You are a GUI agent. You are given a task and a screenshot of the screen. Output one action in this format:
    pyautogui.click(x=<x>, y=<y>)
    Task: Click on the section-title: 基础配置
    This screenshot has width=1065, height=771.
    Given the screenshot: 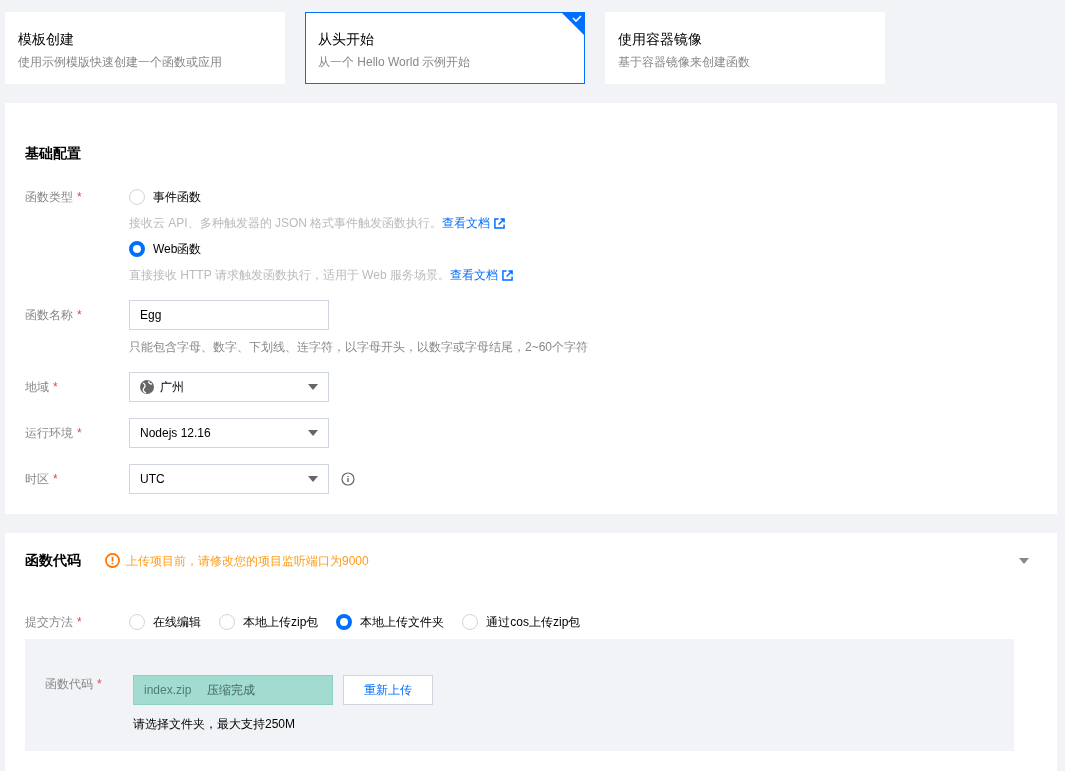 What is the action you would take?
    pyautogui.click(x=53, y=153)
    